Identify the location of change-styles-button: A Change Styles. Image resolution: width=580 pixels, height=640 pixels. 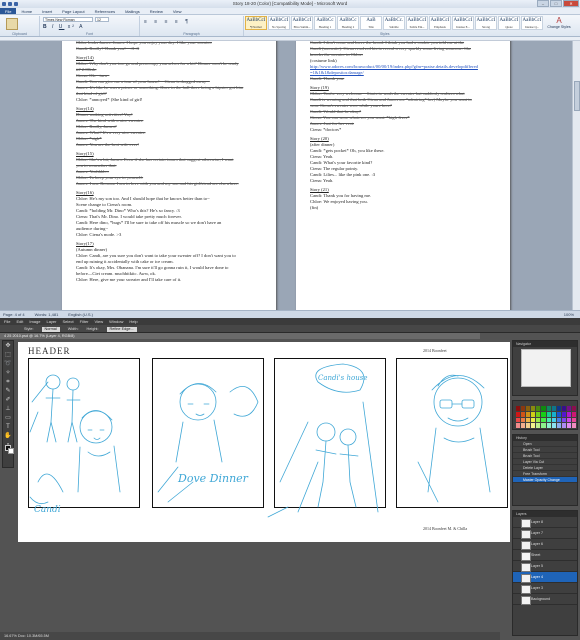
(559, 26).